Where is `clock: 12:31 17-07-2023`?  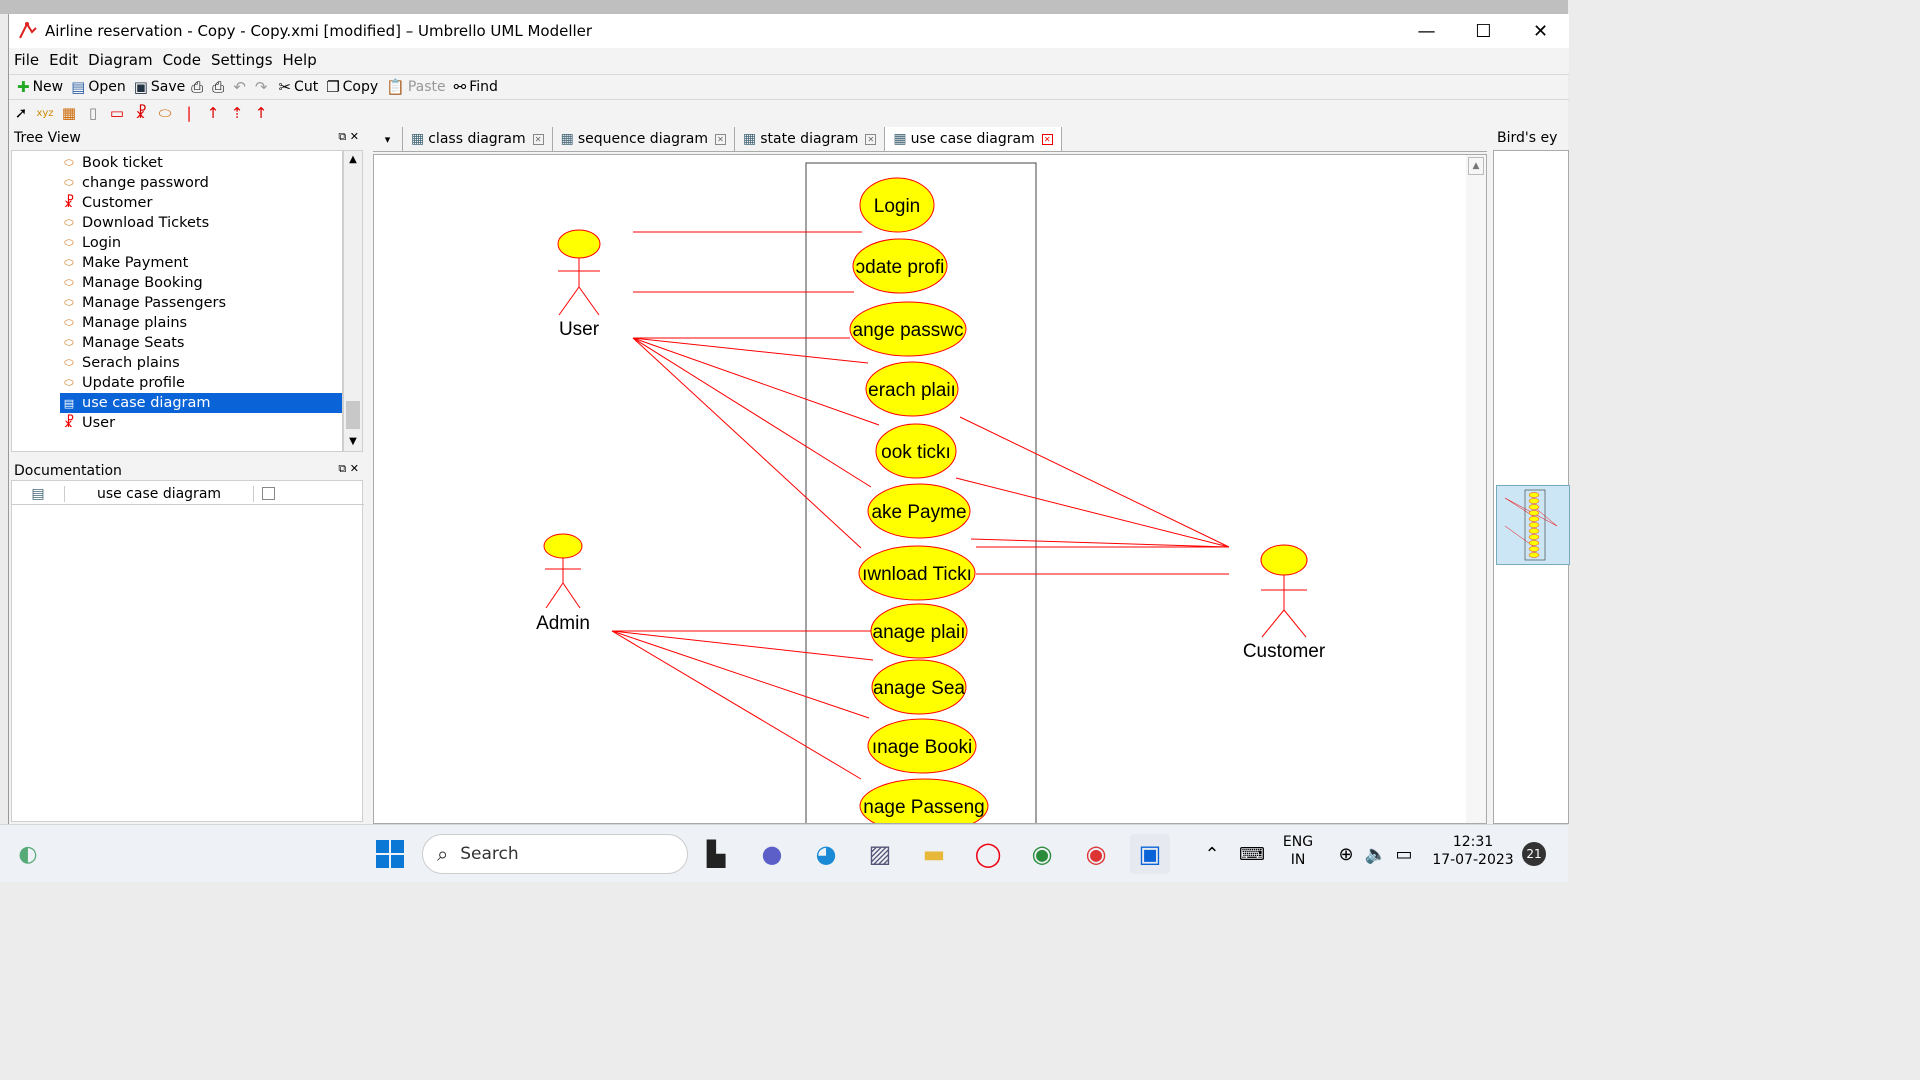 clock: 12:31 17-07-2023 is located at coordinates (1473, 851).